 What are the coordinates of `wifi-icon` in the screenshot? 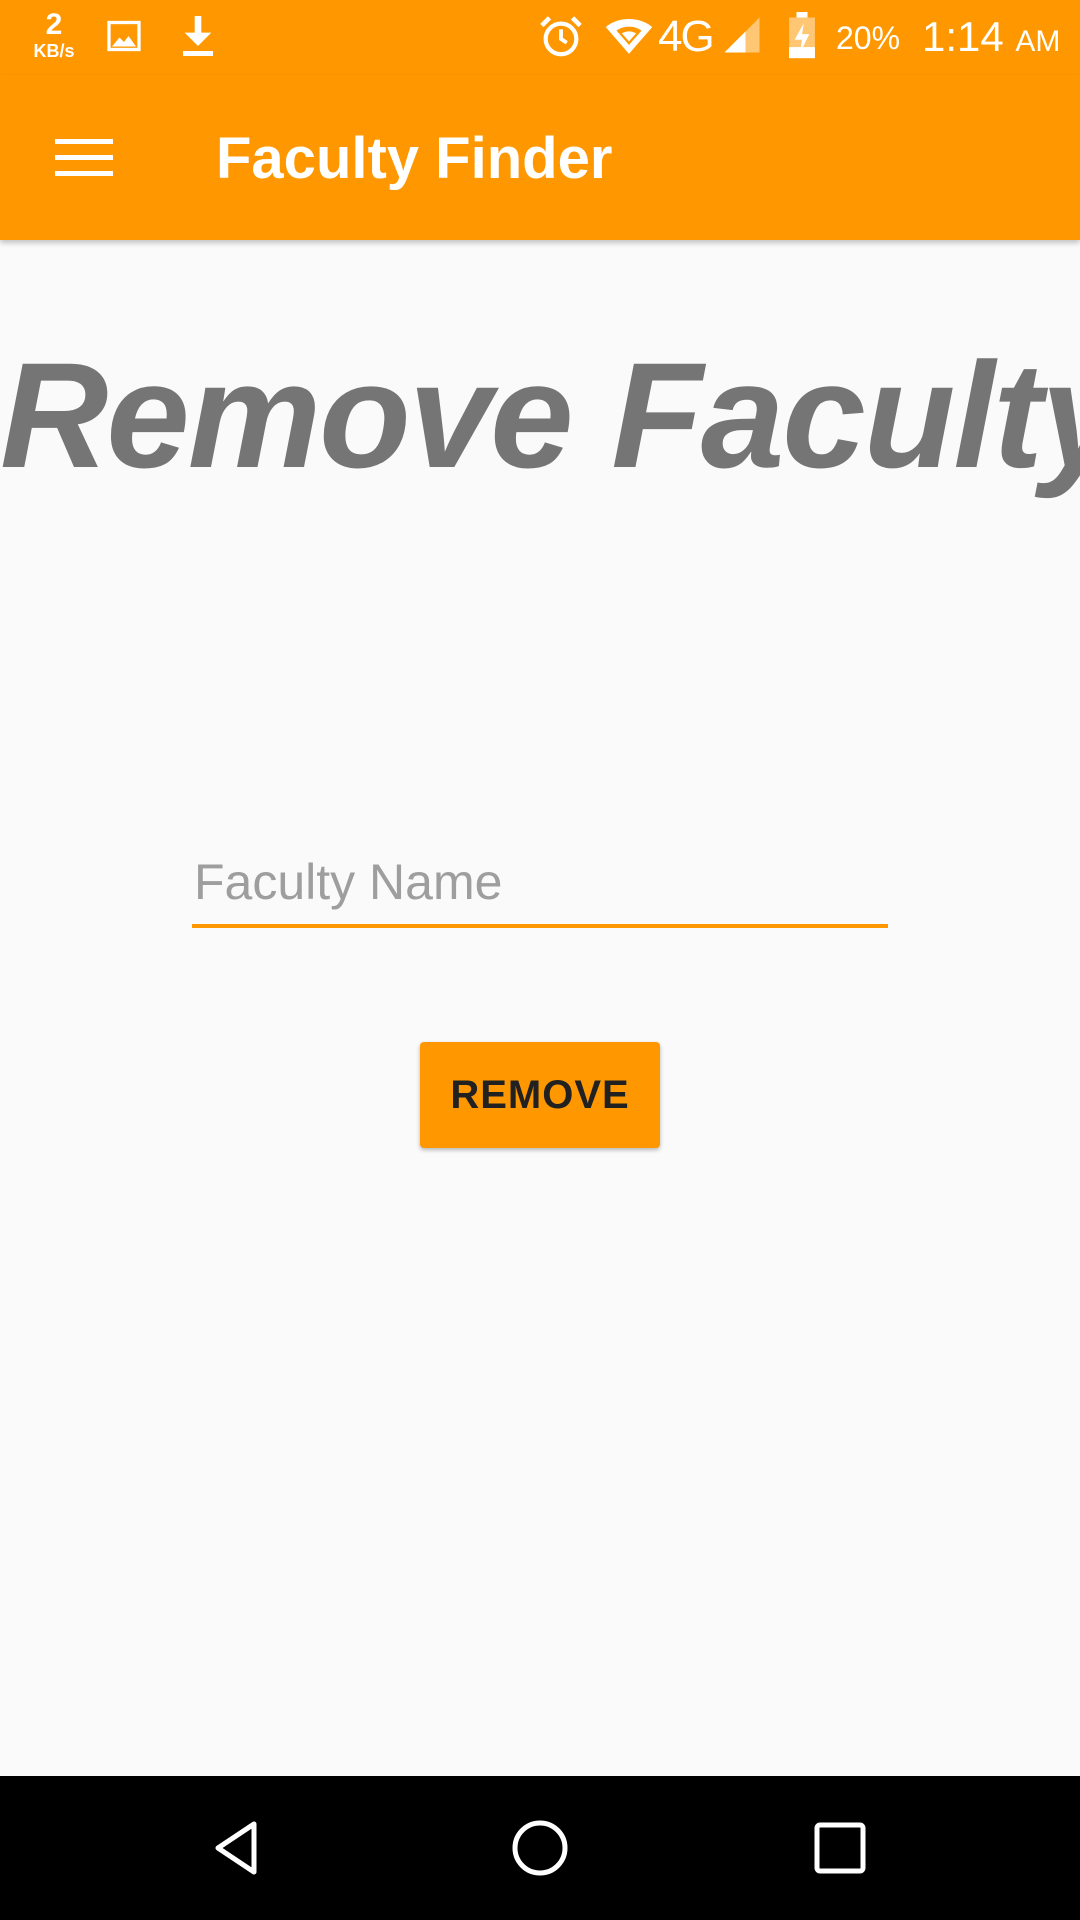 It's located at (629, 36).